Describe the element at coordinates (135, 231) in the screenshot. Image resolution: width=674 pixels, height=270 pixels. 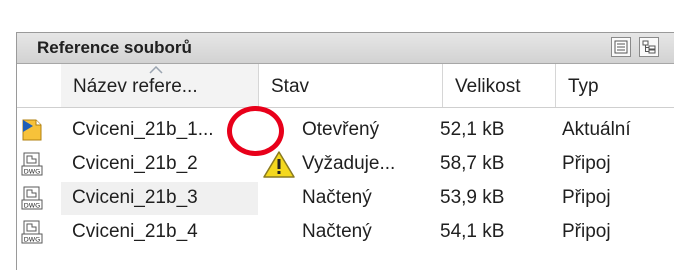
I see `row-name: Cviceni_21b_4` at that location.